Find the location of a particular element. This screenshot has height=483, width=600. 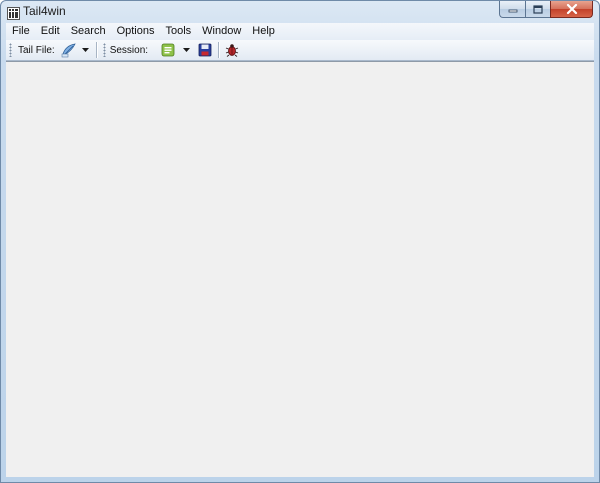

session-icon is located at coordinates (168, 50).